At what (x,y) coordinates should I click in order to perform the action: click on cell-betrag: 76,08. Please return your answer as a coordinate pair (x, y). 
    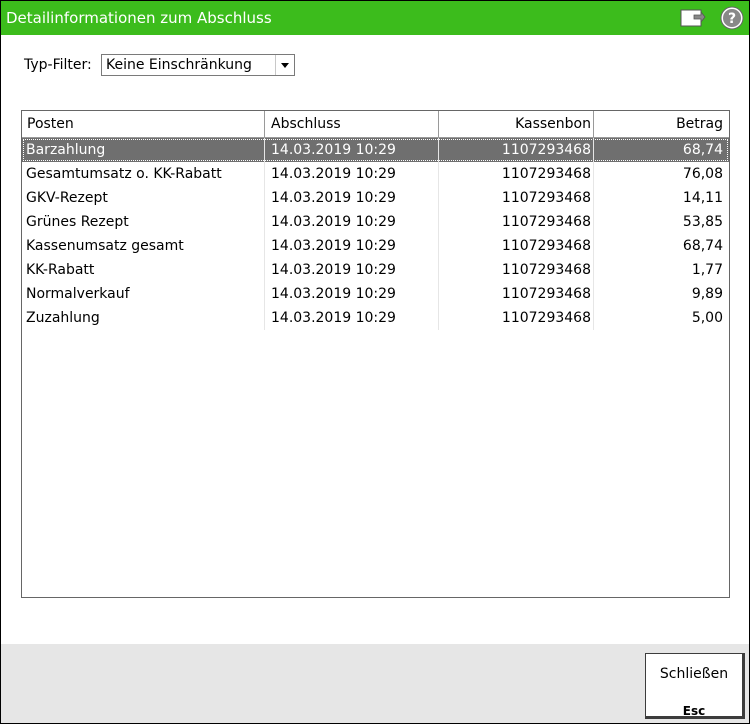
    Looking at the image, I should click on (702, 174).